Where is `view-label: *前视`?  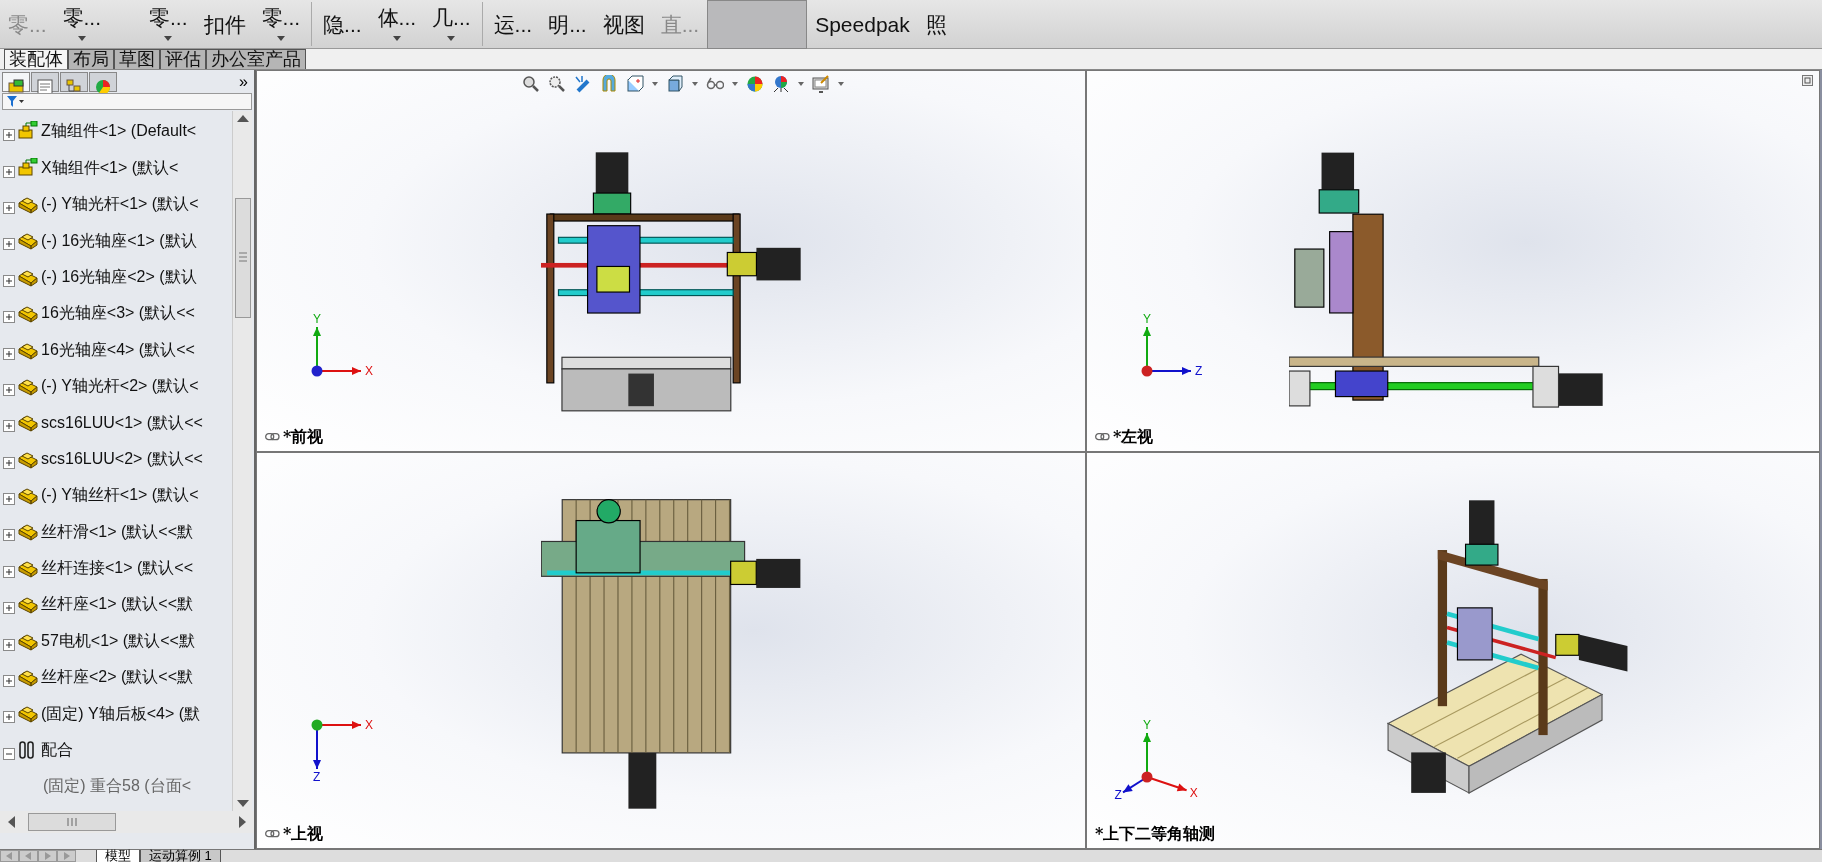 view-label: *前视 is located at coordinates (303, 437).